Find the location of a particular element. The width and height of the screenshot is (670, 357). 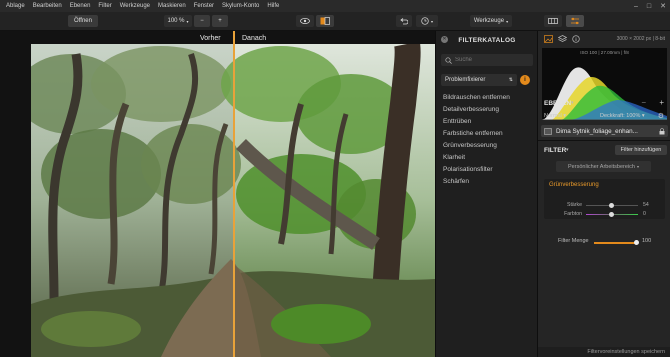

menu-ablage: Ablage is located at coordinates (15, 6).